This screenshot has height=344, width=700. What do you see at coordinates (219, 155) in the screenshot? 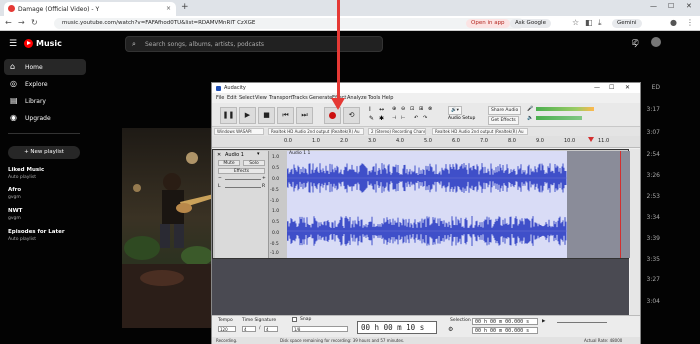
I see `track-close-icon: ✕` at bounding box center [219, 155].